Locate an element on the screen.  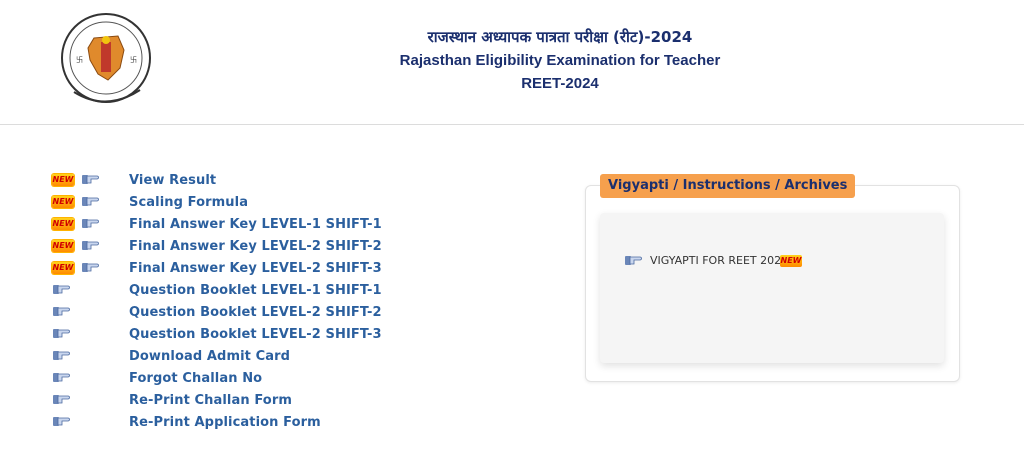
board-emblem-logo: 卐 卐 is located at coordinates (106, 58).